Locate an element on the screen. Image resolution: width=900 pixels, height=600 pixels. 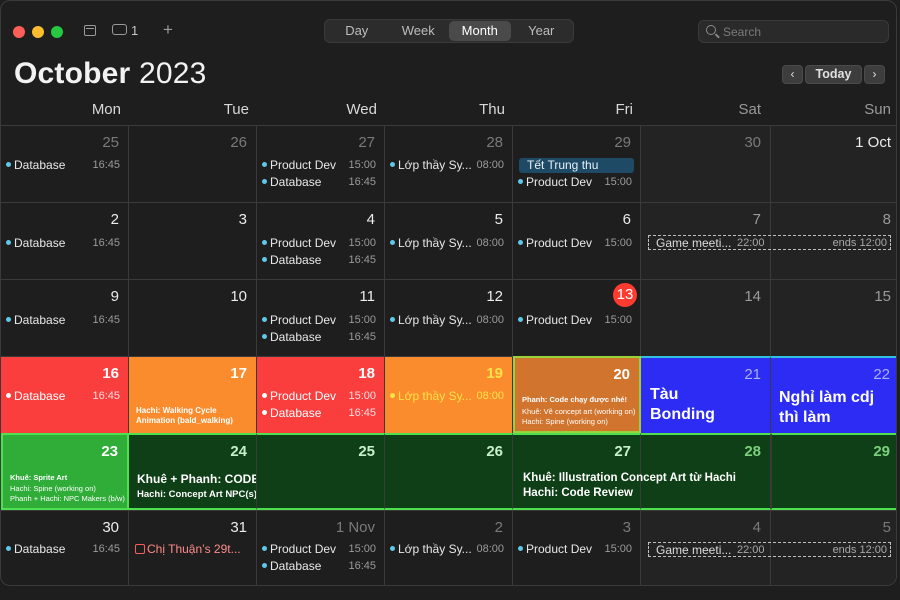
day-cell: 15 is located at coordinates (833, 317).